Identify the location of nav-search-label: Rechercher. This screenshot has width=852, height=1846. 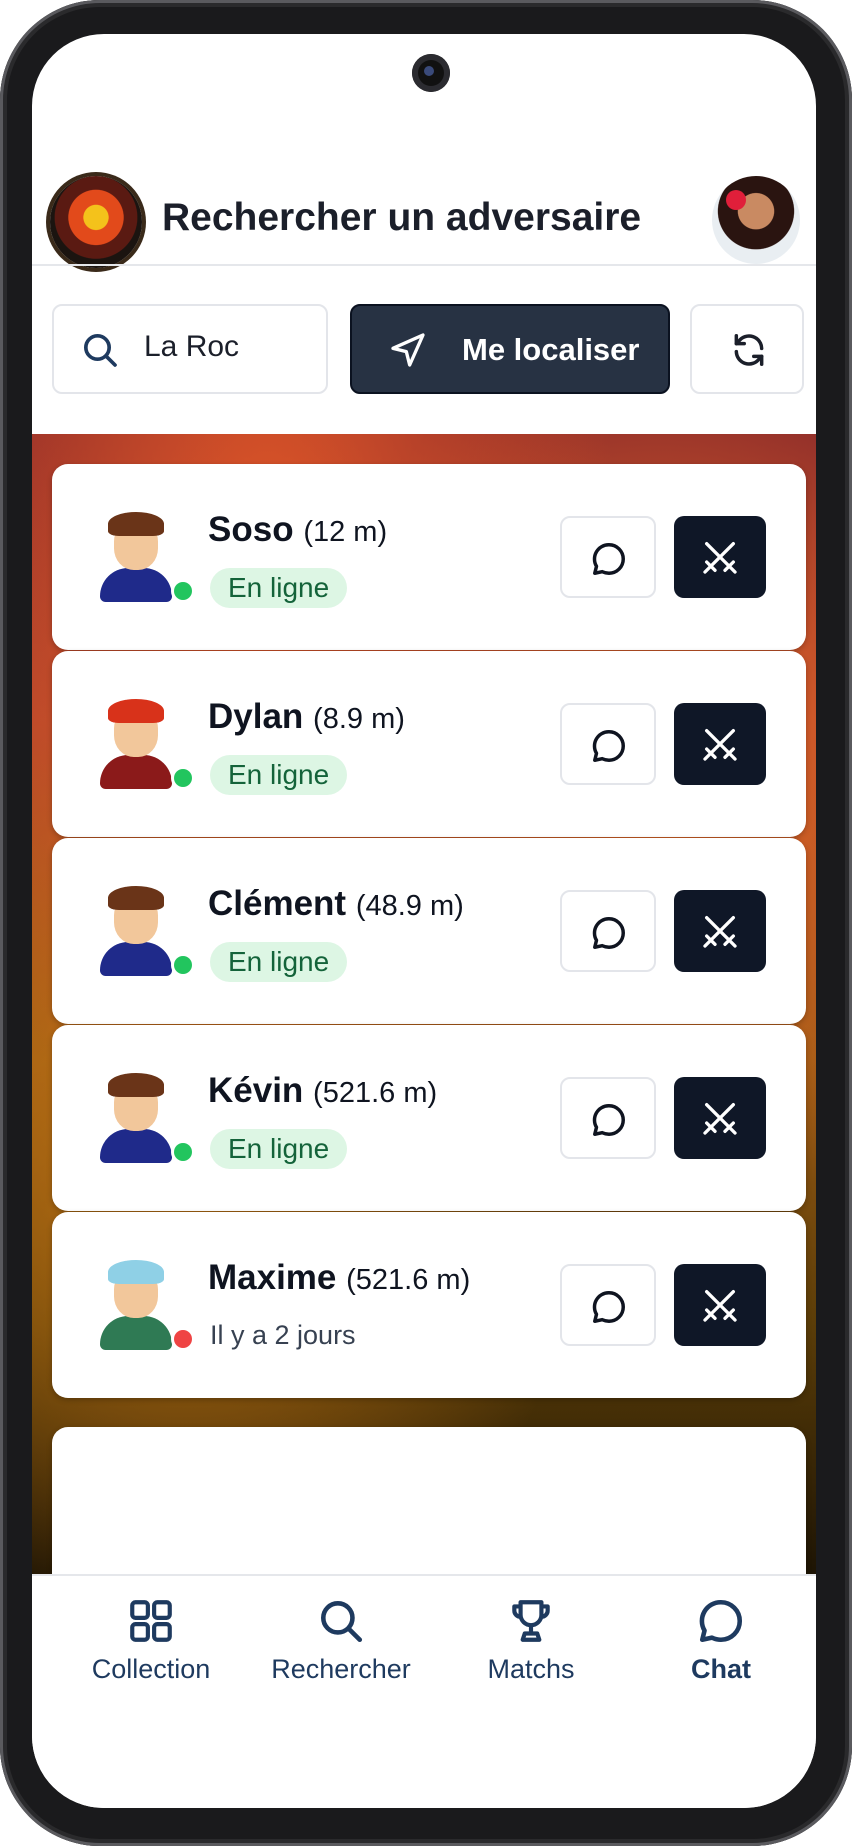
(341, 1669).